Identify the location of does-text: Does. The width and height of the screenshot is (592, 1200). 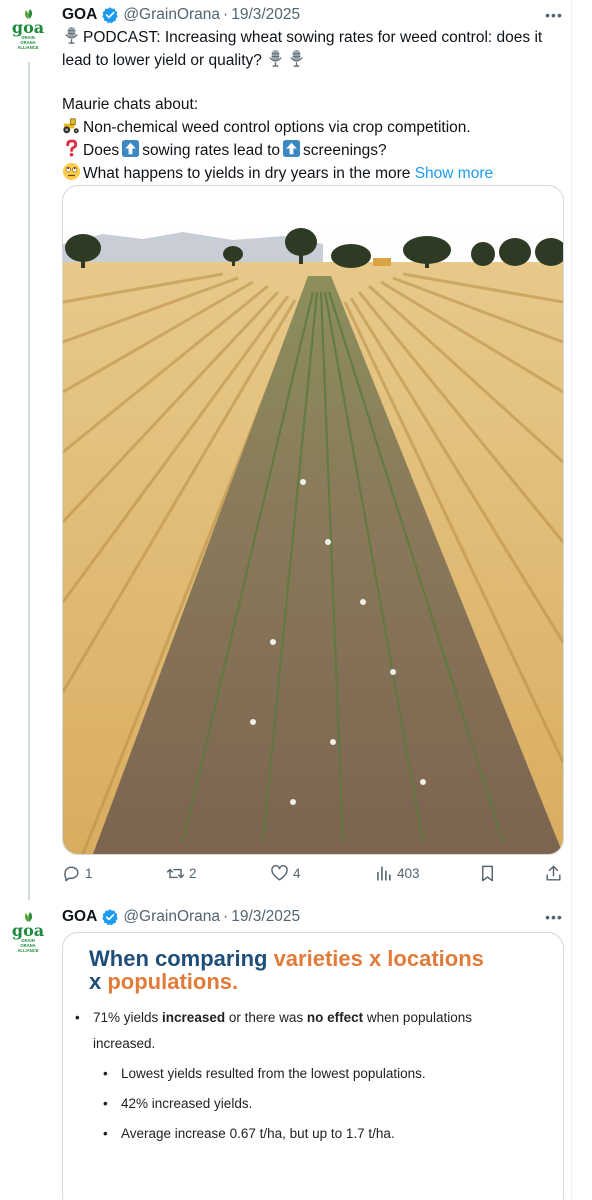
(101, 150).